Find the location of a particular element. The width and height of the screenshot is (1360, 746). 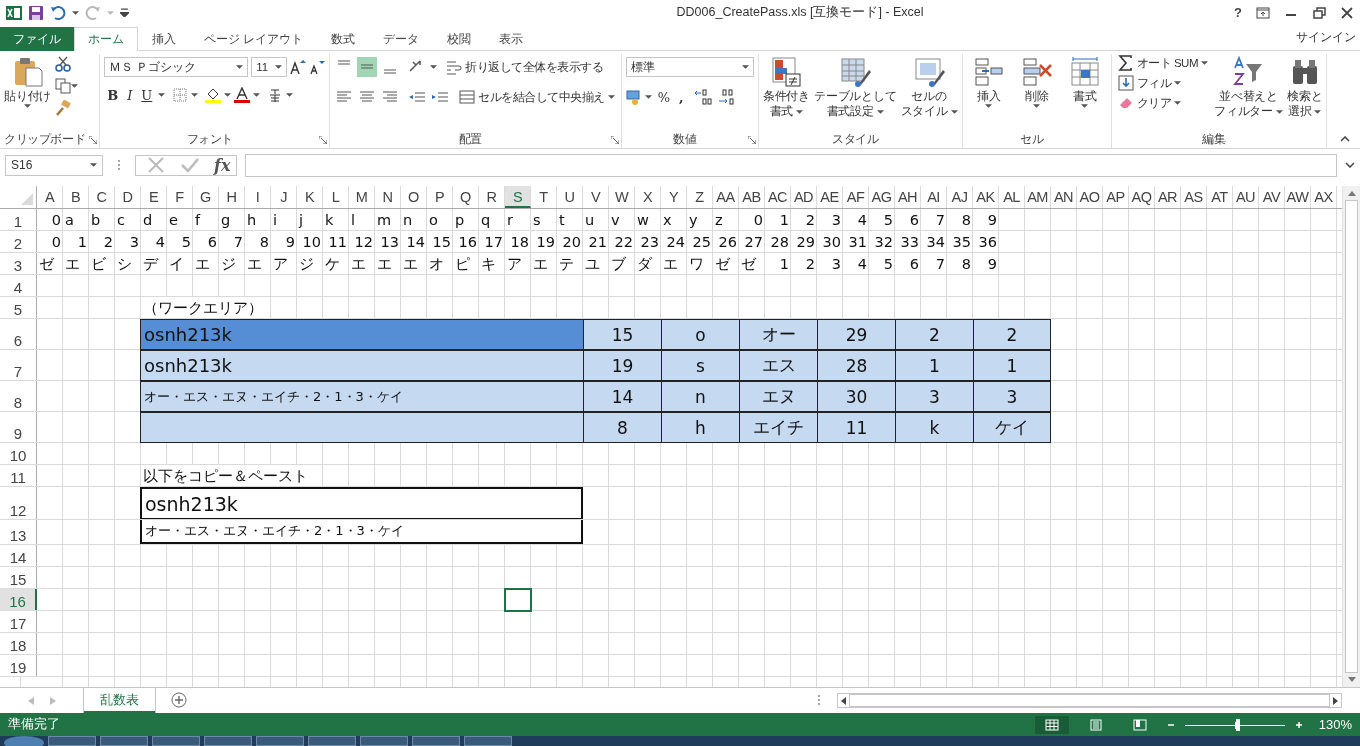

column-header: AB is located at coordinates (752, 197).